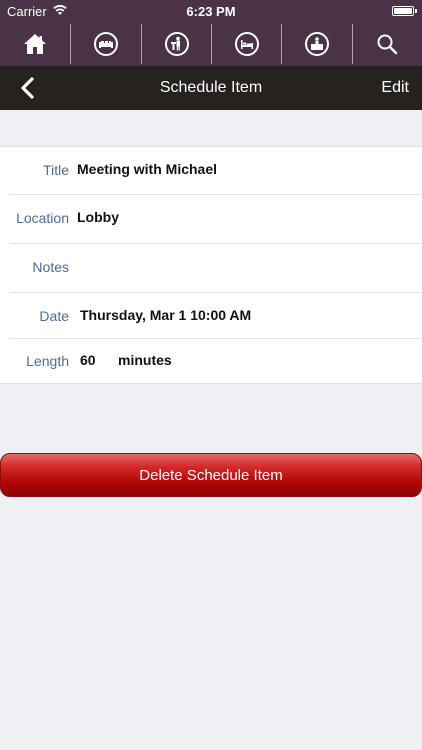  Describe the element at coordinates (216, 268) in the screenshot. I see `notes-row: Notes` at that location.